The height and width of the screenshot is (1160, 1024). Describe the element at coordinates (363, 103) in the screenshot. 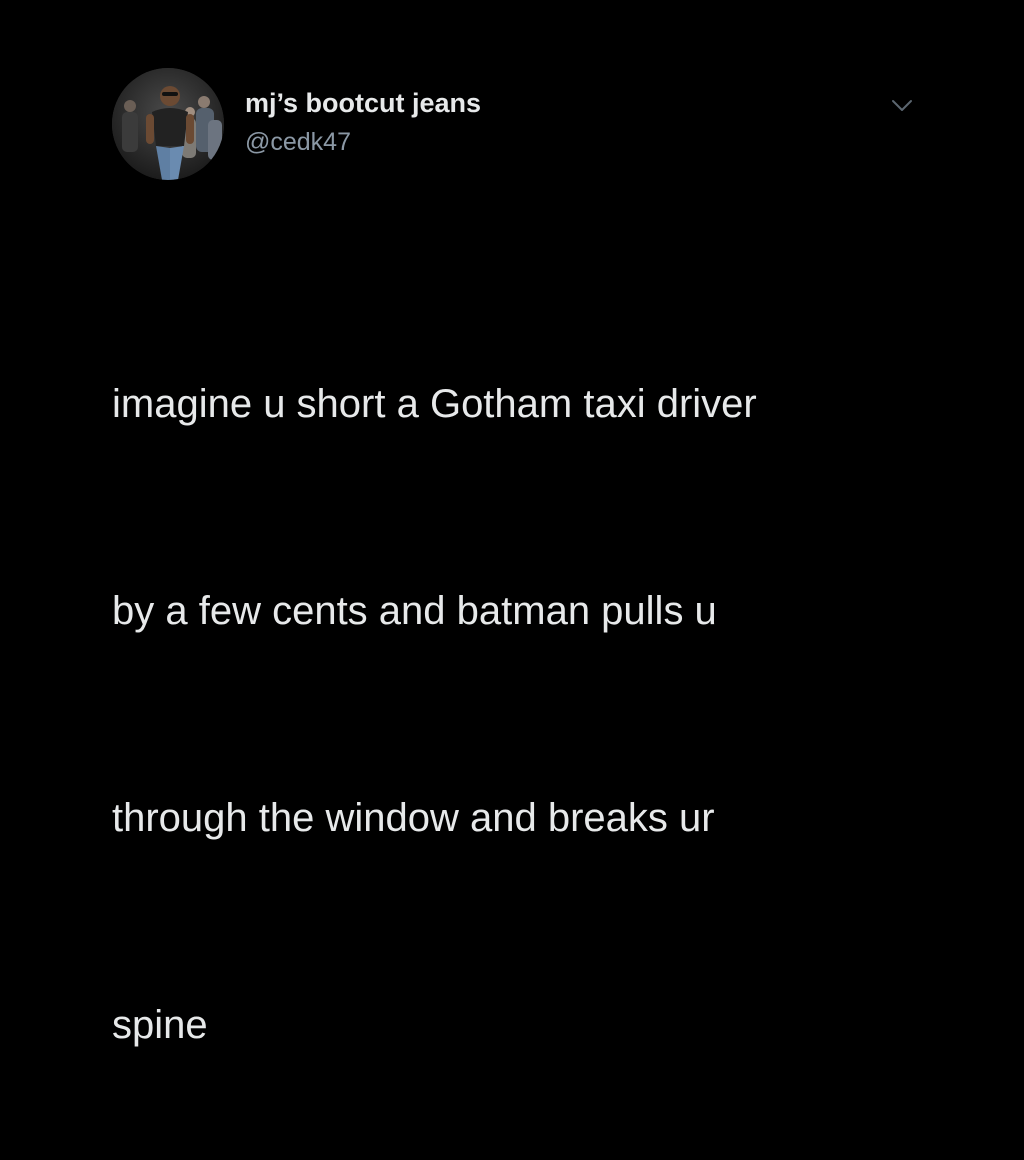

I see `author-display-name: mj’s bootcut jeans` at that location.